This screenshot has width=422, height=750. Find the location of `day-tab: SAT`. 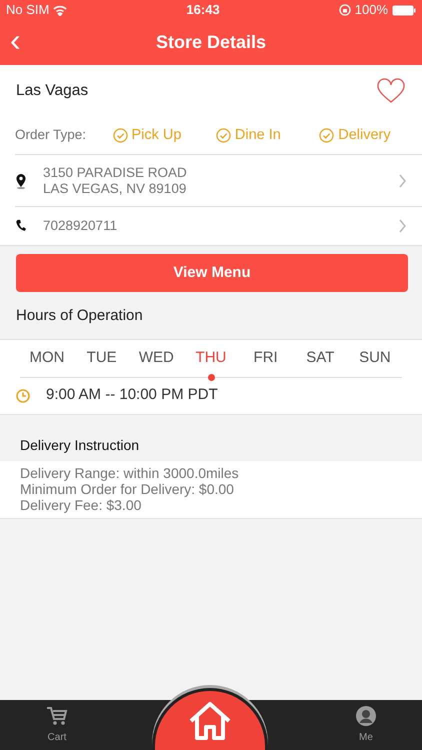

day-tab: SAT is located at coordinates (320, 358).